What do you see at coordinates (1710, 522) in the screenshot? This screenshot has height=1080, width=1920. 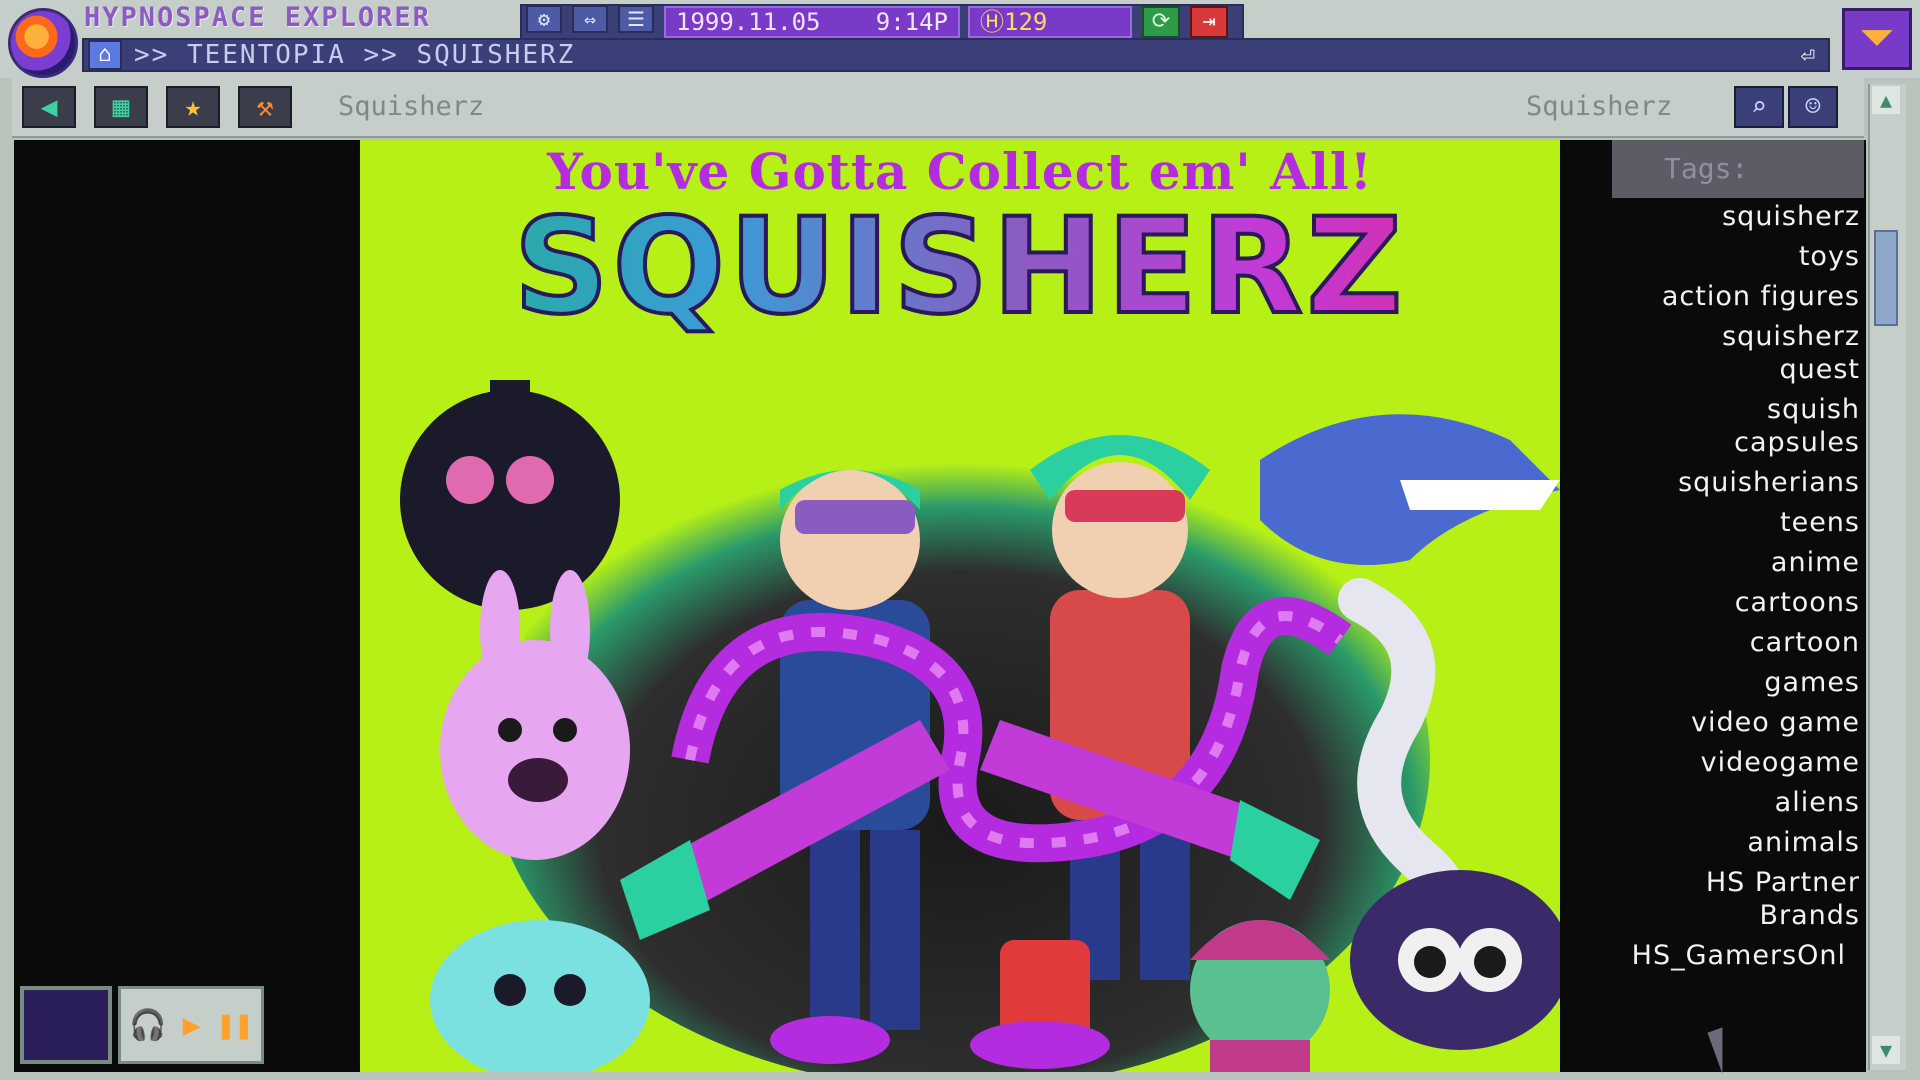 I see `tag-link: teens` at bounding box center [1710, 522].